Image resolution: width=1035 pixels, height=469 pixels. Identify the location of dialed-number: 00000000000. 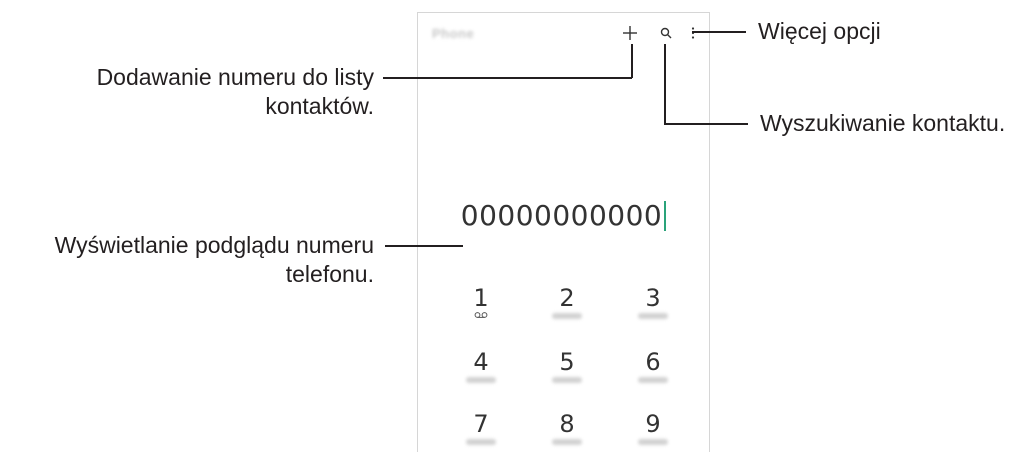
(561, 215).